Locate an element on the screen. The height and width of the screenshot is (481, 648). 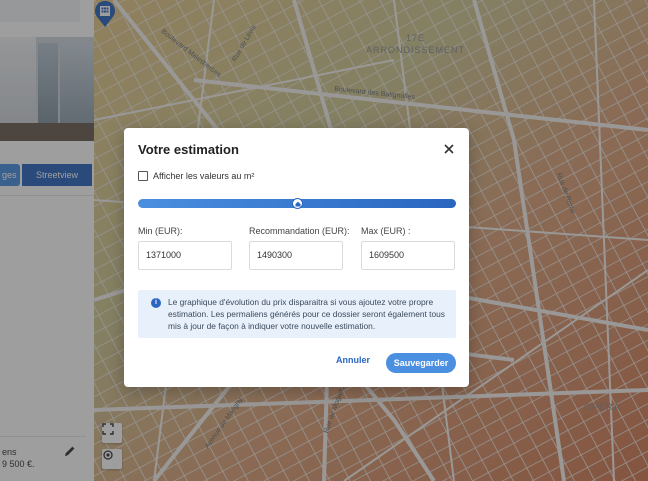
reco-input: 1490300 is located at coordinates (296, 255).